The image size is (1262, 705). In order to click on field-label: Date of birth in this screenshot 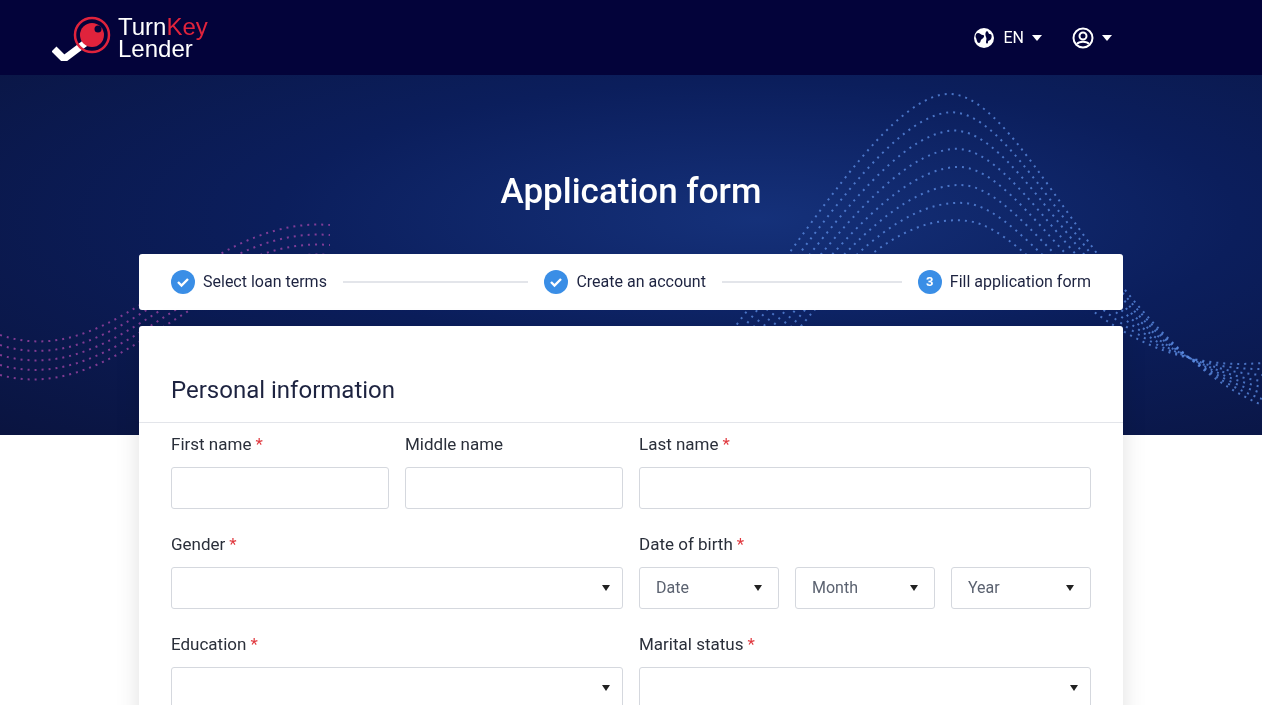, I will do `click(686, 545)`.